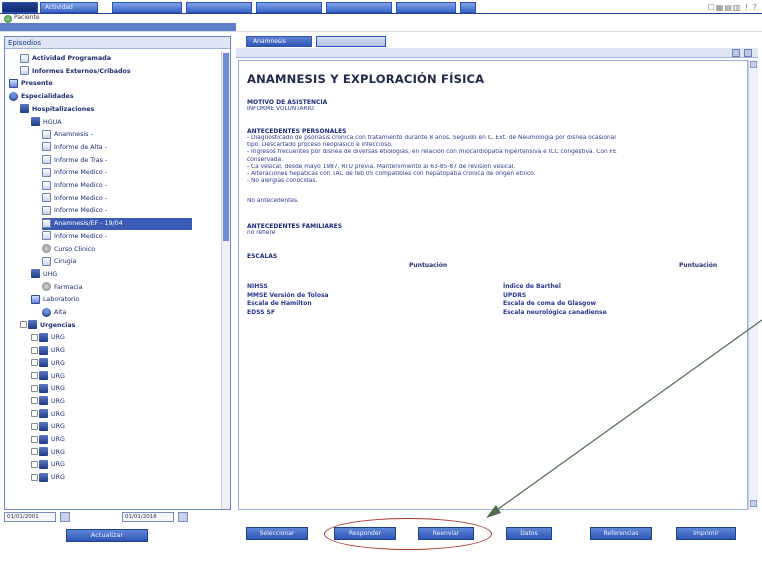 Image resolution: width=762 pixels, height=568 pixels. I want to click on date-to-calendar-icon, so click(183, 517).